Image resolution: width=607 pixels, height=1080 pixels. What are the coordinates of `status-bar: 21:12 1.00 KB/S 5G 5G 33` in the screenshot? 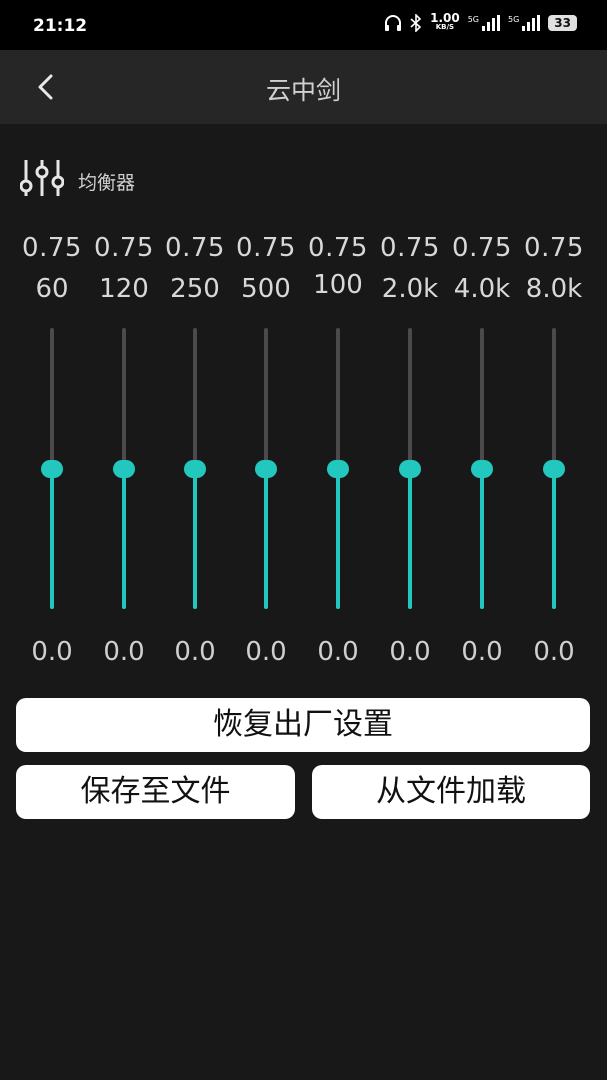 It's located at (303, 25).